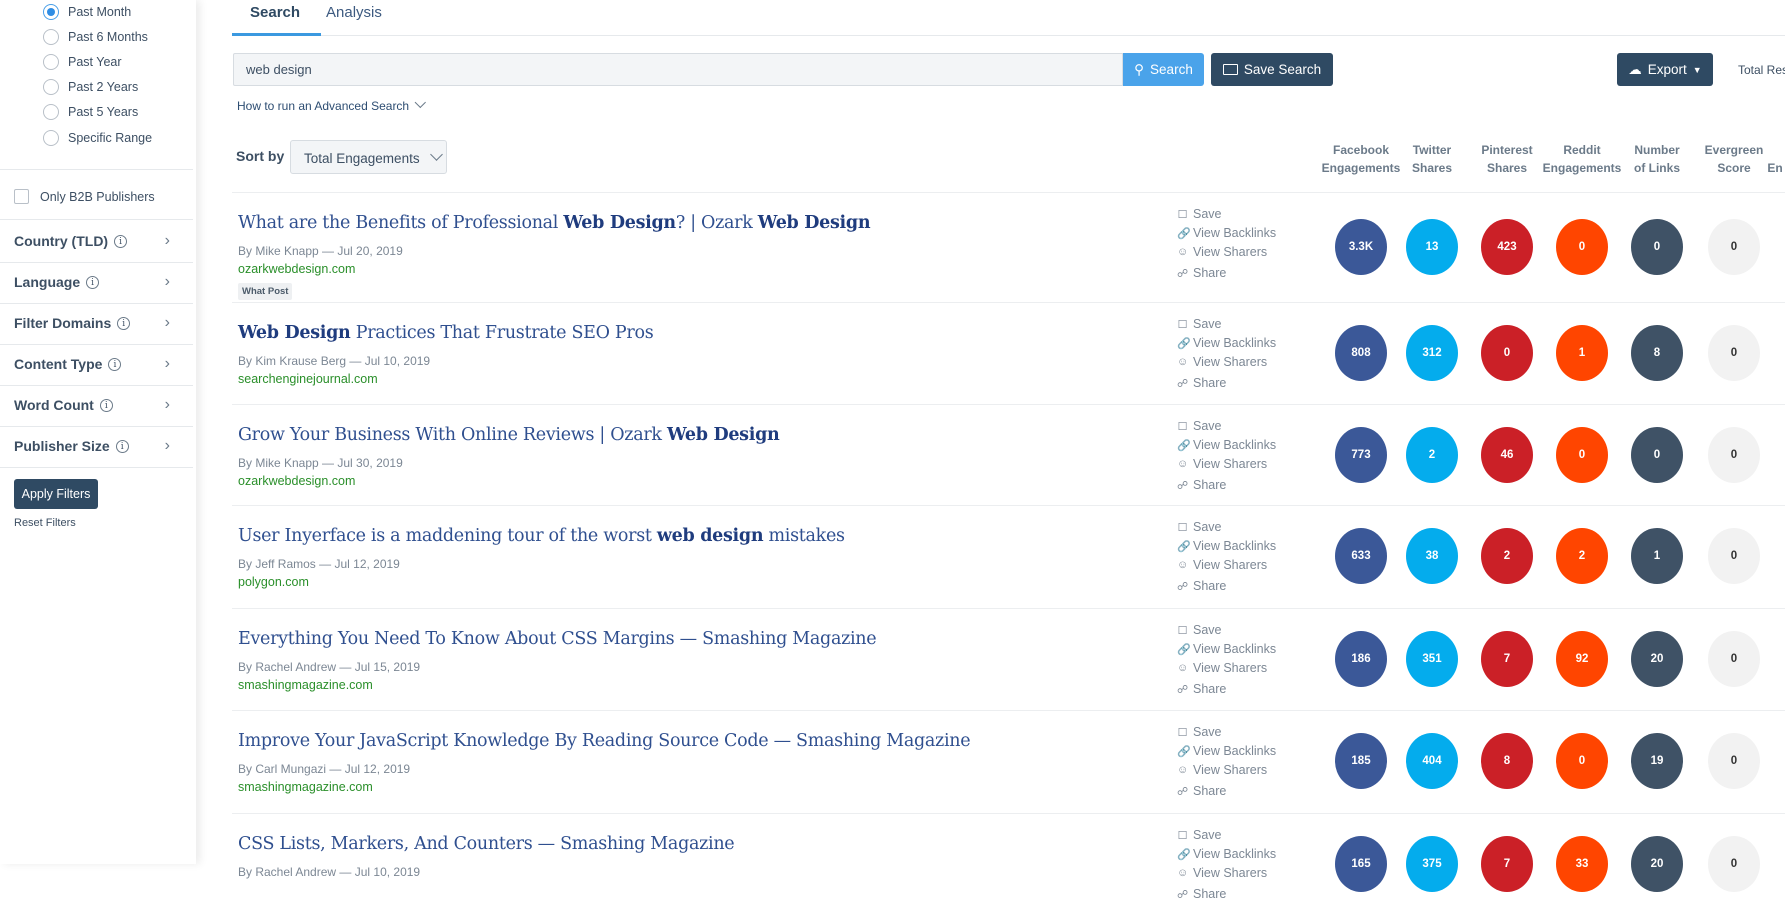 The image size is (1785, 901). Describe the element at coordinates (99, 446) in the screenshot. I see `filter-publisher-size: Publisher Size i ›` at that location.